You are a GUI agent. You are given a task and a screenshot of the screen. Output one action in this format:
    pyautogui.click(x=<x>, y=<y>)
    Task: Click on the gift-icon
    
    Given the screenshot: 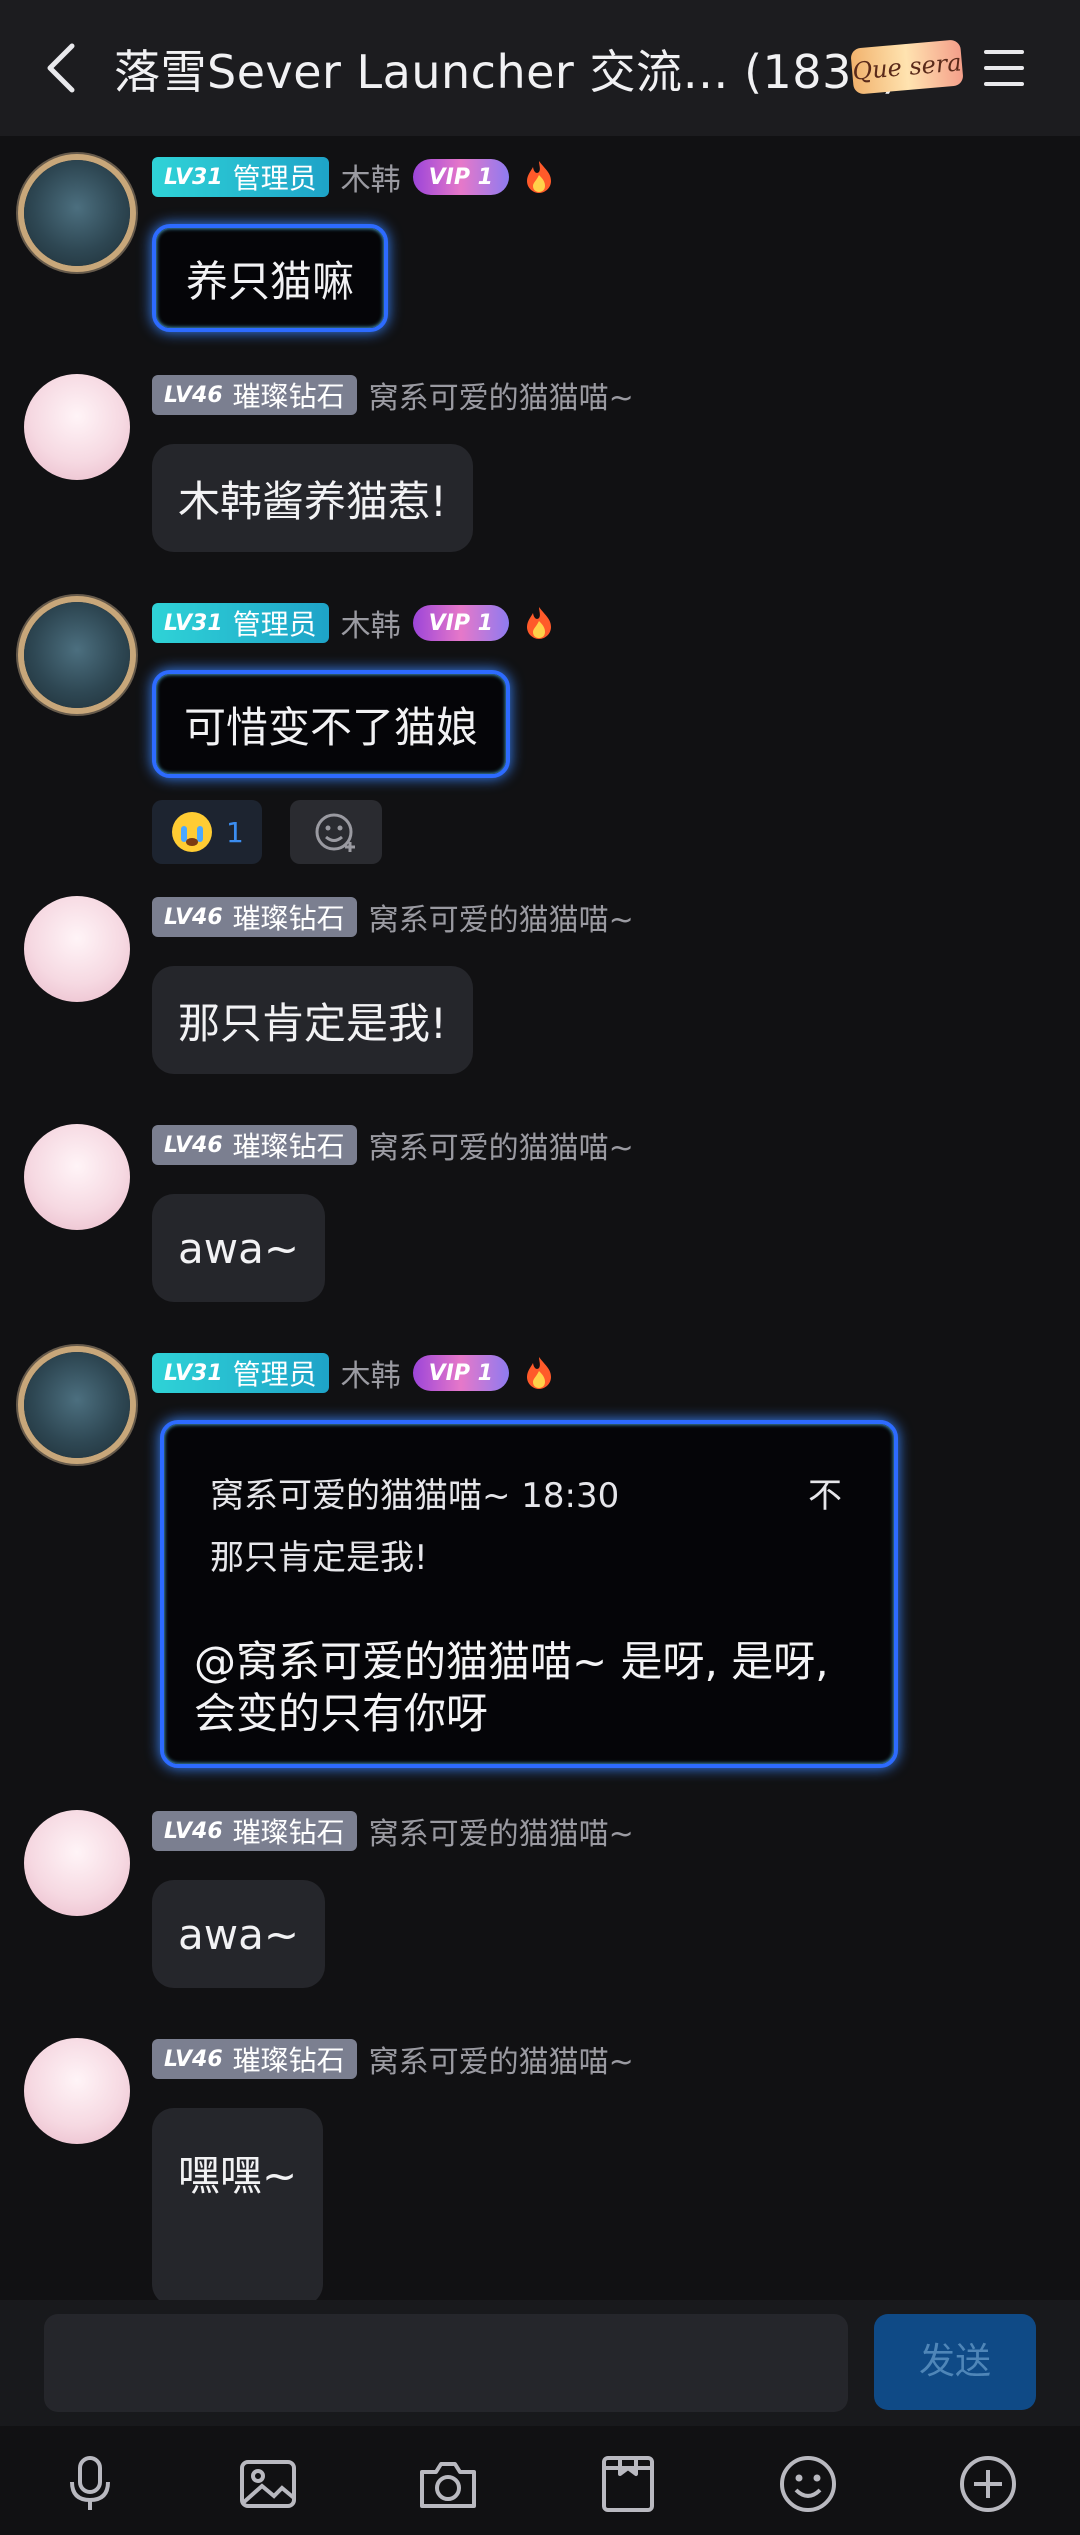 What is the action you would take?
    pyautogui.click(x=628, y=2484)
    